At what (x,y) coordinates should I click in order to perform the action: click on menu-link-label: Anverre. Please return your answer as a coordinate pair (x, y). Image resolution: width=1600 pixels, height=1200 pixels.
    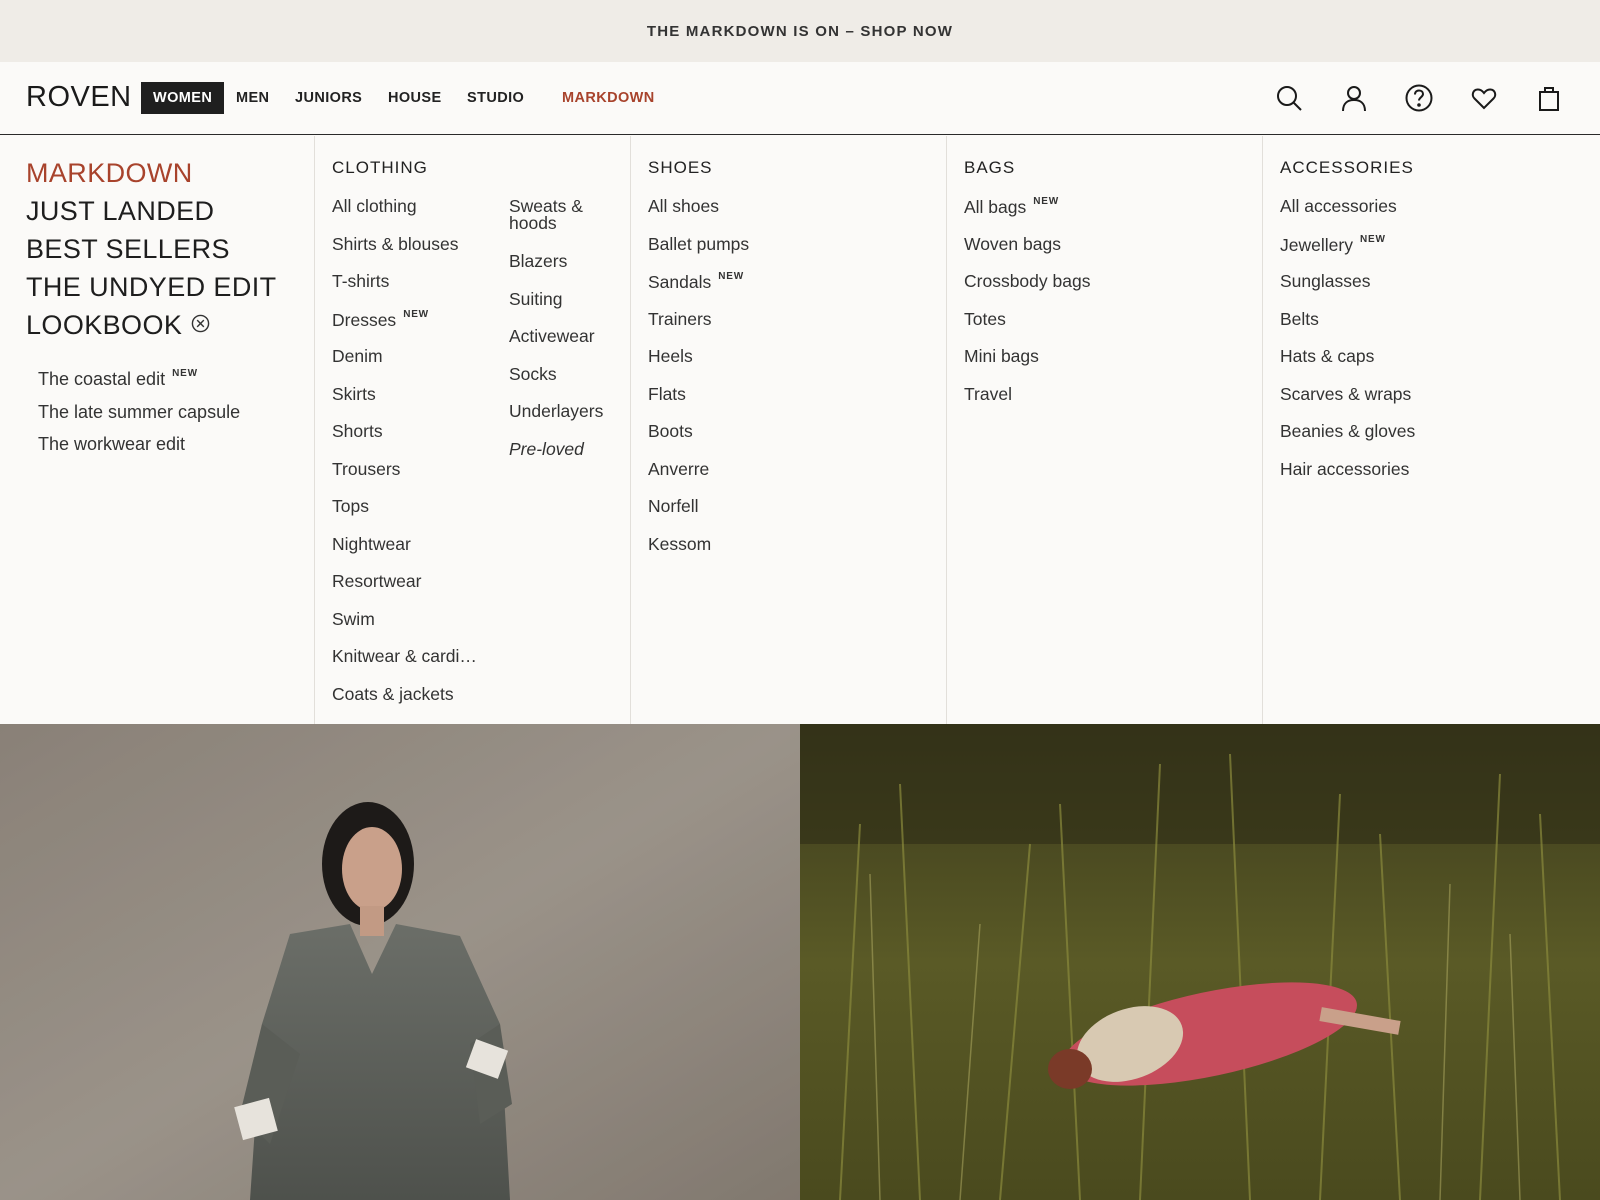
    Looking at the image, I should click on (679, 468).